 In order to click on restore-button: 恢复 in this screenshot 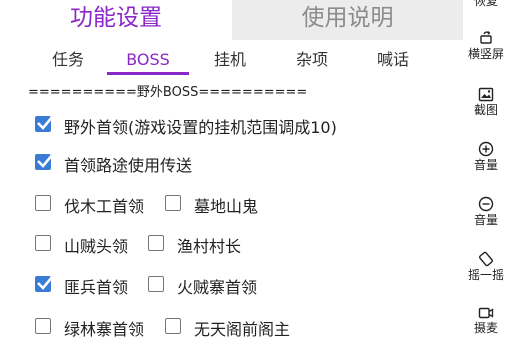, I will do `click(486, 4)`.